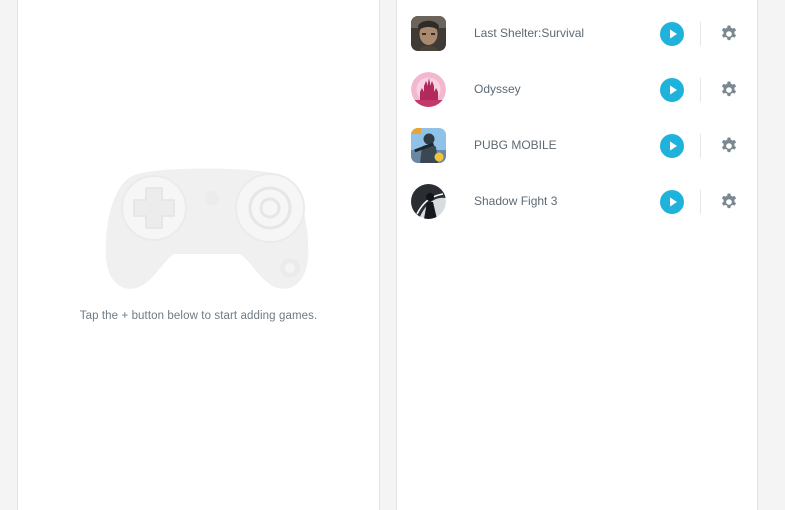 The height and width of the screenshot is (510, 785). Describe the element at coordinates (428, 33) in the screenshot. I see `last-shelter-icon` at that location.